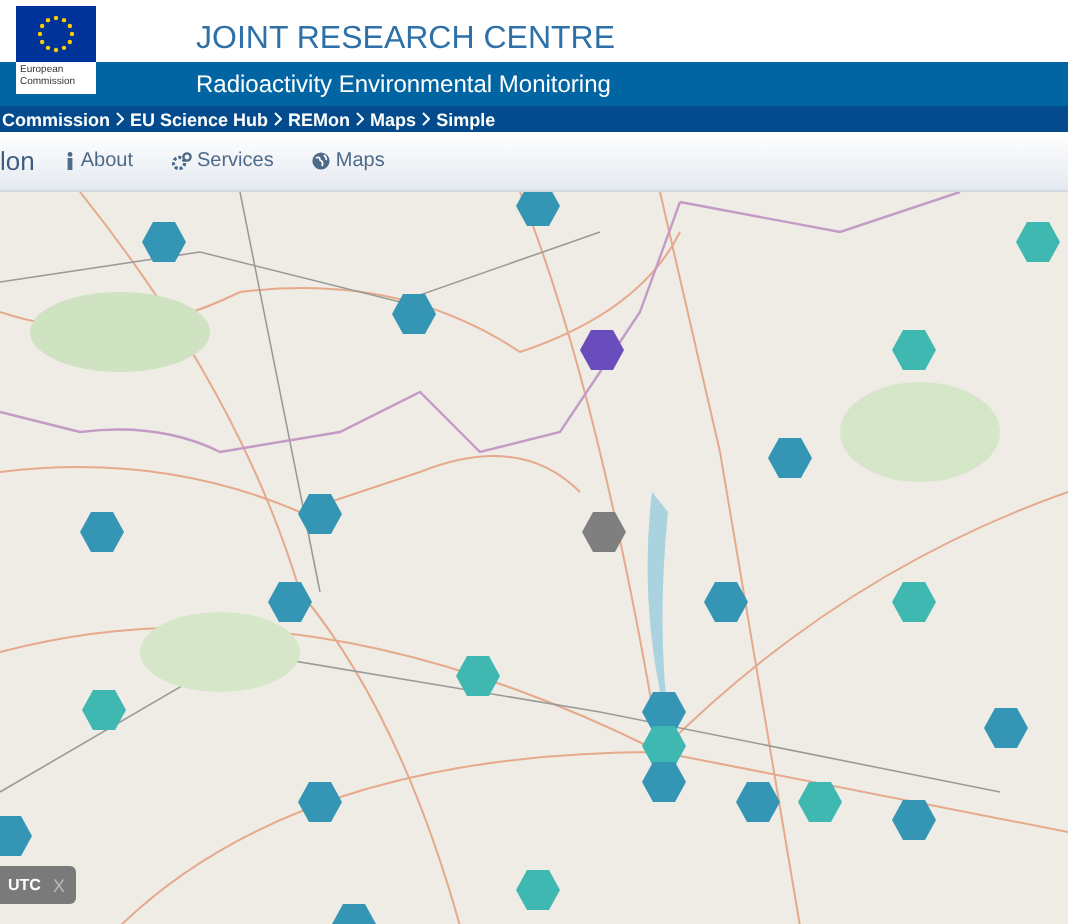 This screenshot has width=1068, height=924. Describe the element at coordinates (320, 161) in the screenshot. I see `globe-icon` at that location.